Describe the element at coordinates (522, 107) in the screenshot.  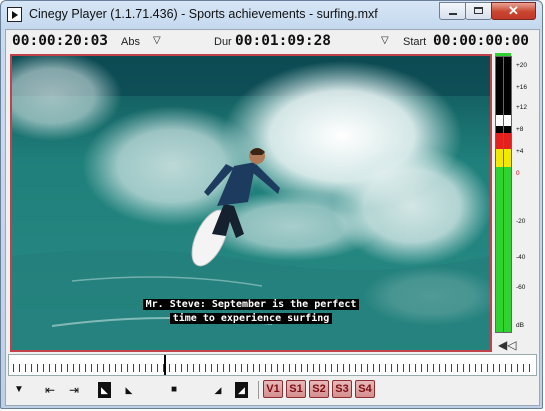
I see `scale-mark: +12` at that location.